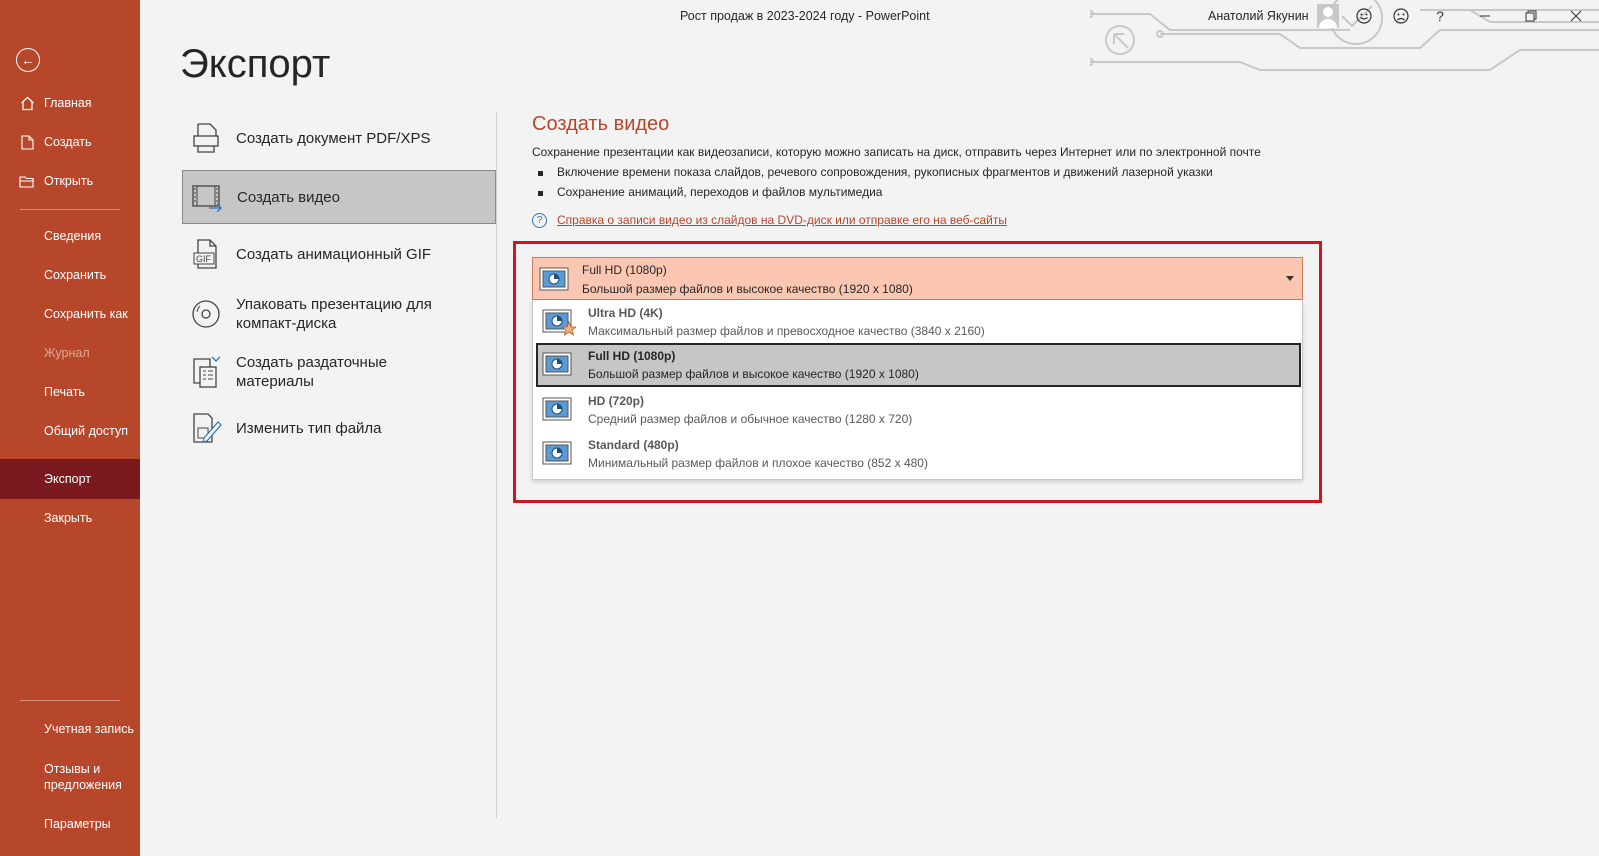  What do you see at coordinates (204, 259) in the screenshot?
I see `svg-text: GIF` at bounding box center [204, 259].